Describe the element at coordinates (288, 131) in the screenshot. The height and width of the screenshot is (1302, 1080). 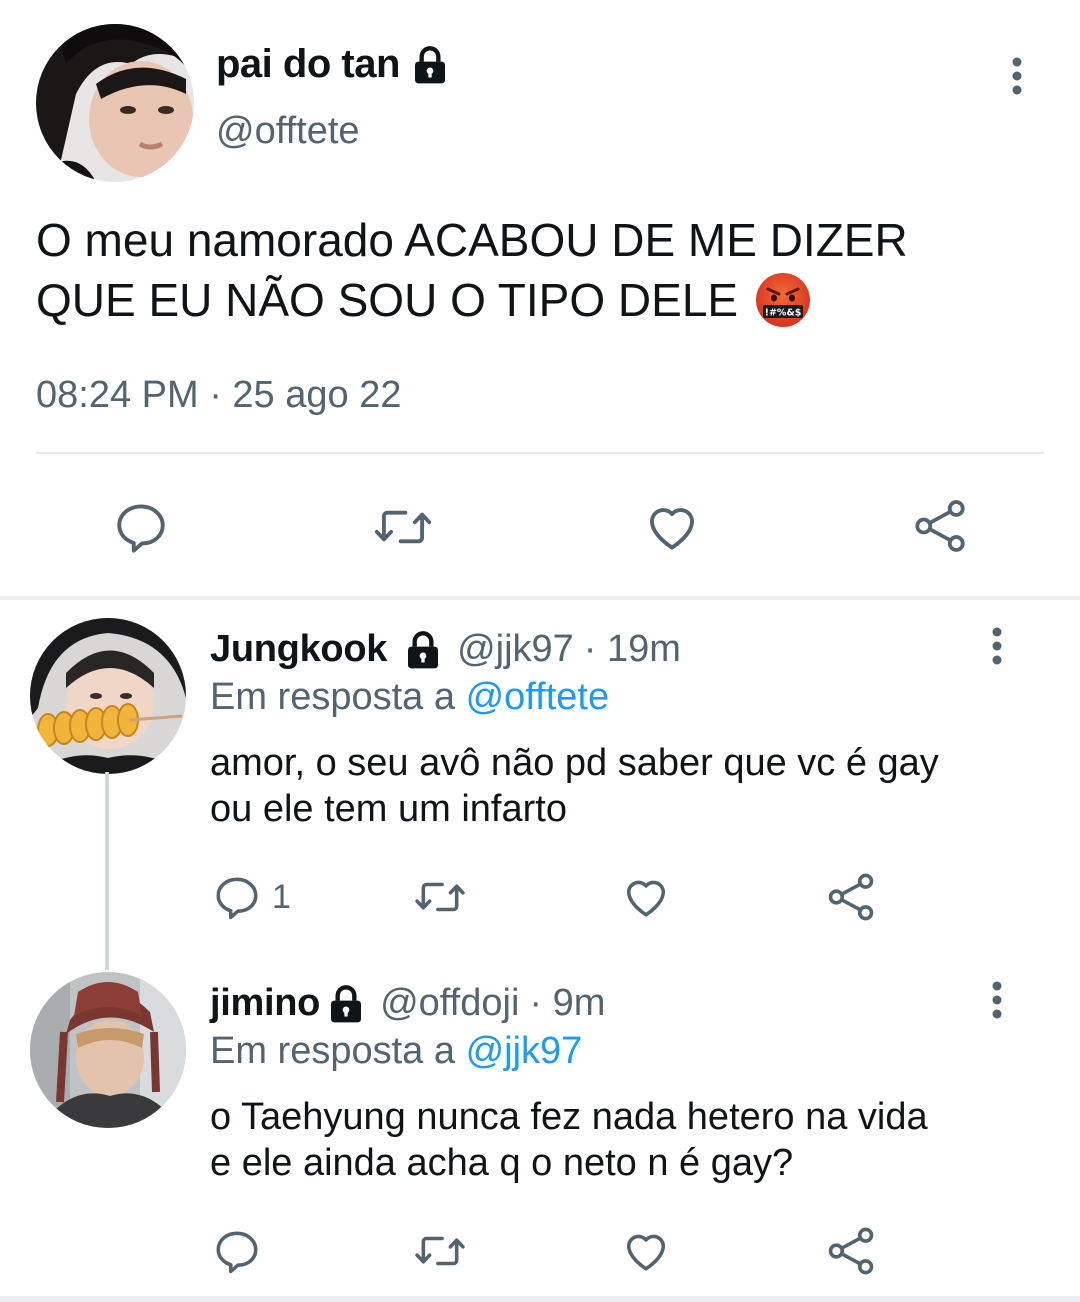
I see `author-handle: @offtete` at that location.